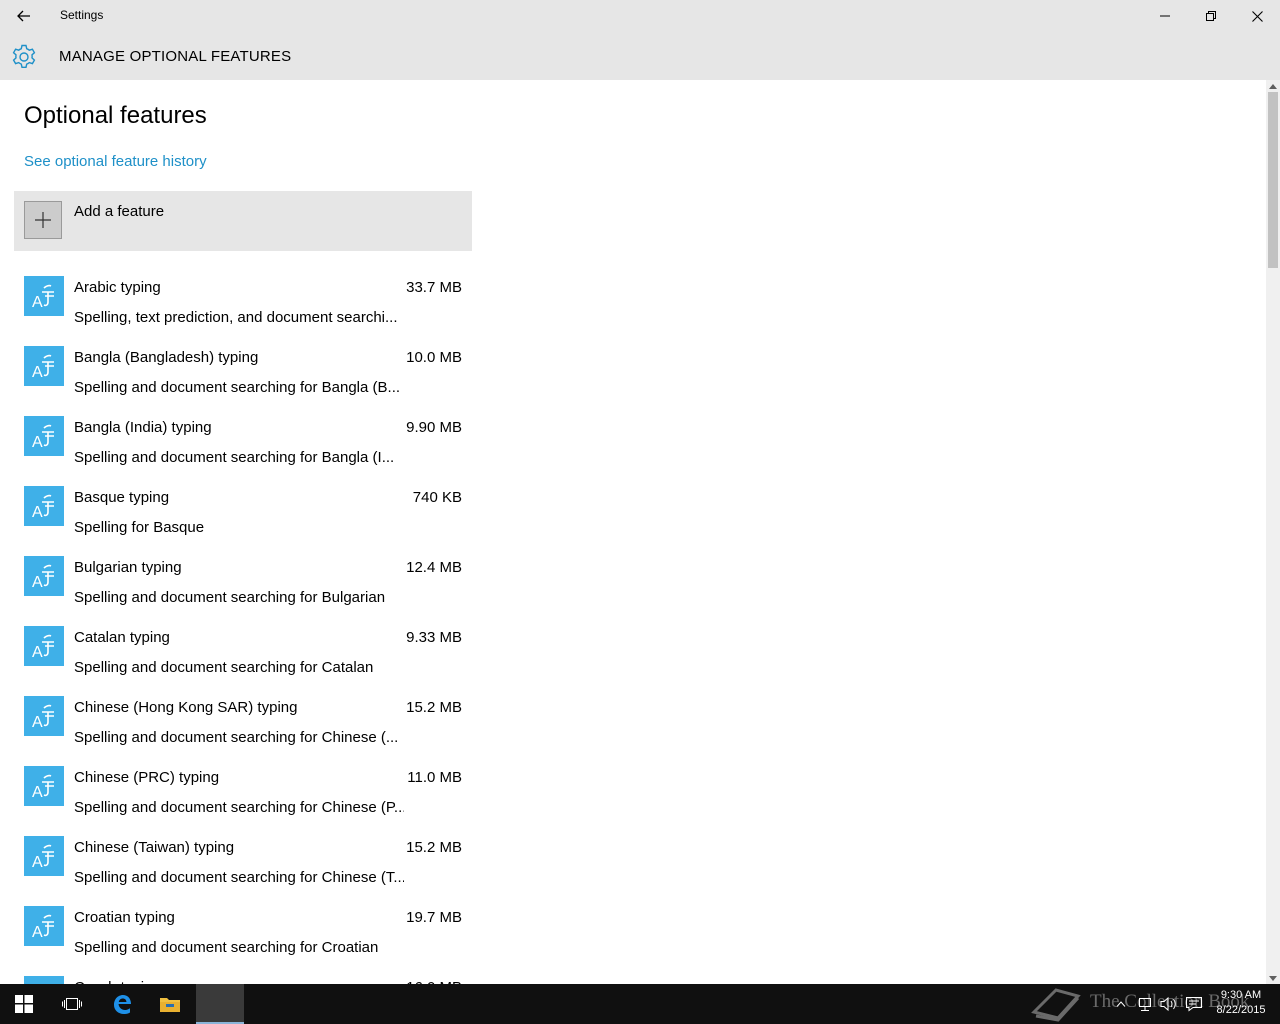 The image size is (1280, 1024). I want to click on edge-browser-button, so click(122, 1004).